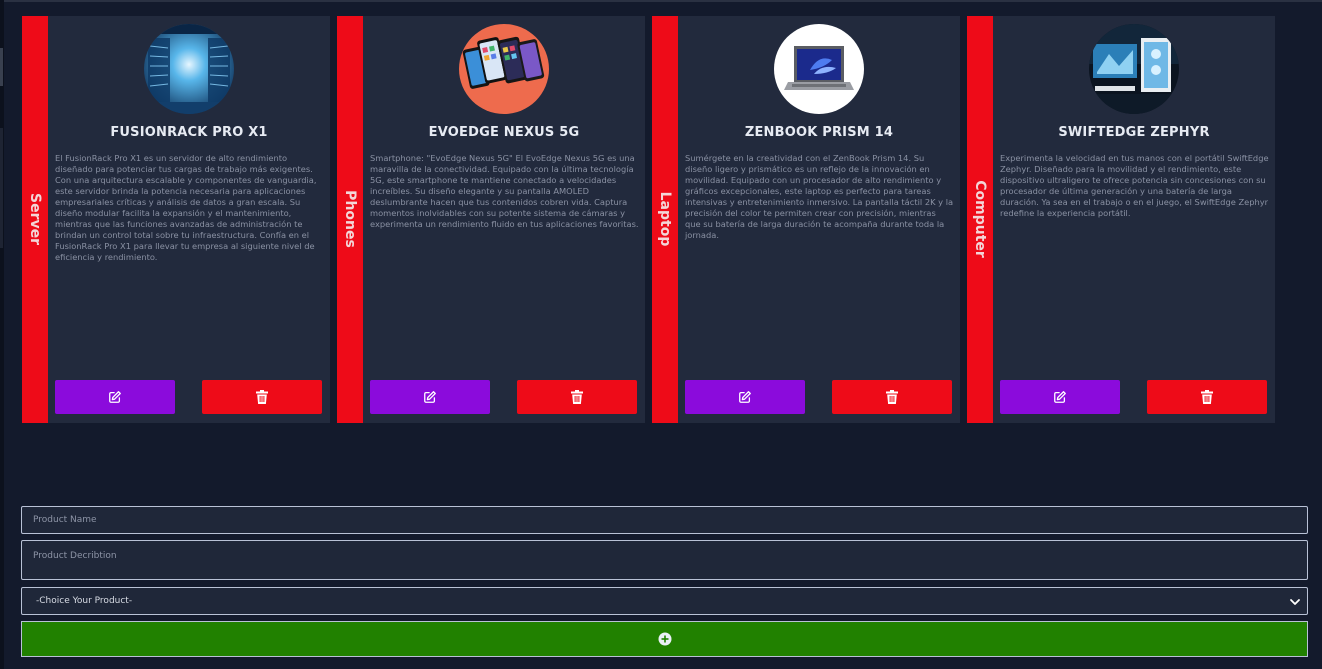 The height and width of the screenshot is (669, 1322). I want to click on chevron-down-icon, so click(1295, 602).